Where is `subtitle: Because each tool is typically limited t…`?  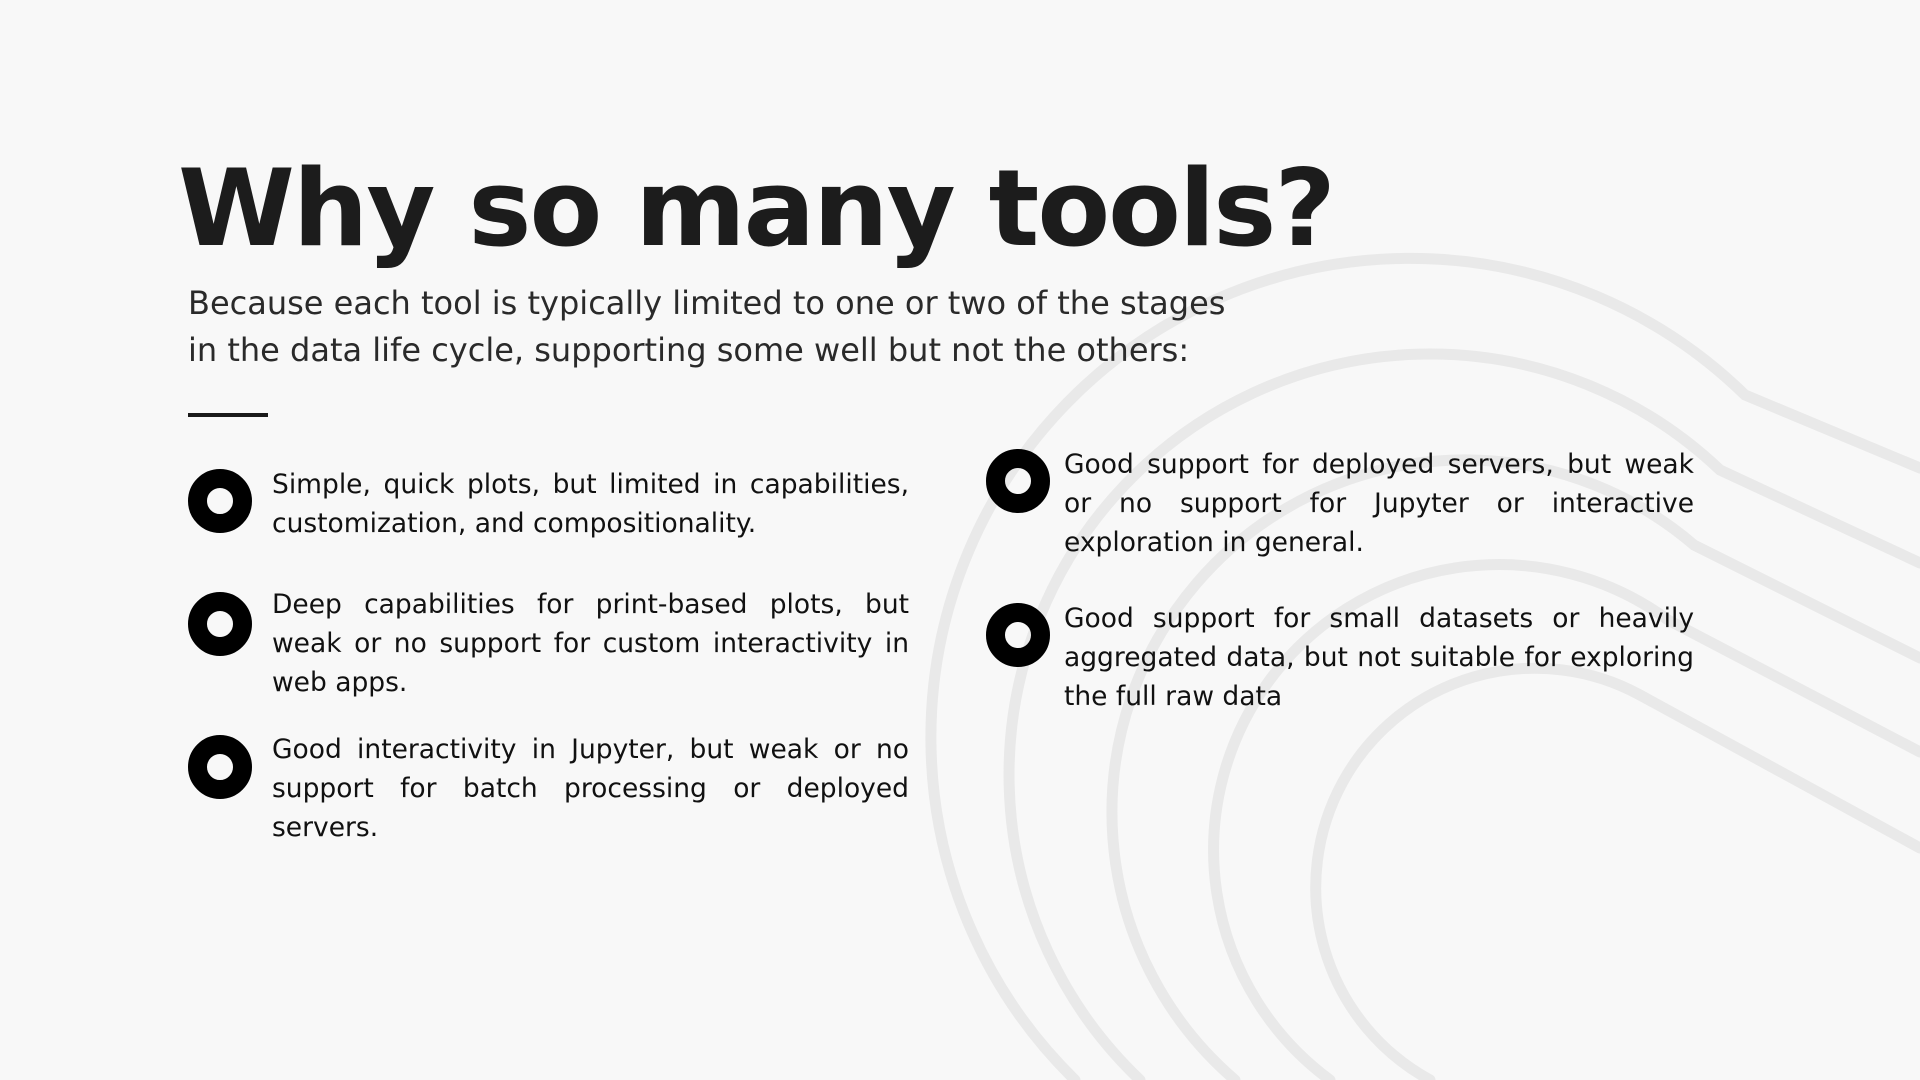 subtitle: Because each tool is typically limited t… is located at coordinates (707, 326).